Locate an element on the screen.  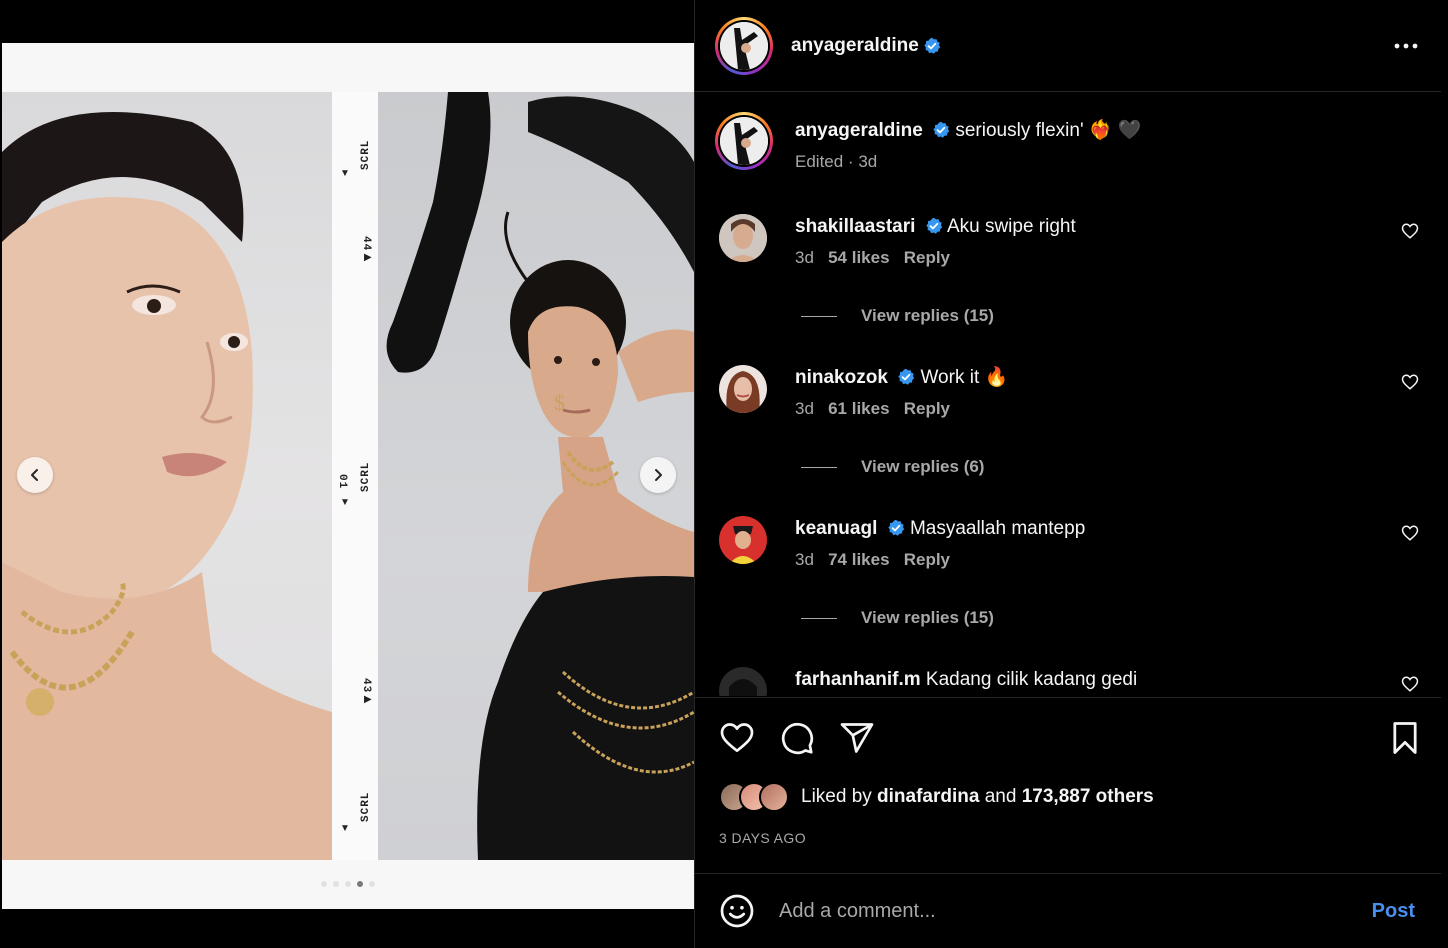
caption-username: anyageraldine is located at coordinates (859, 130).